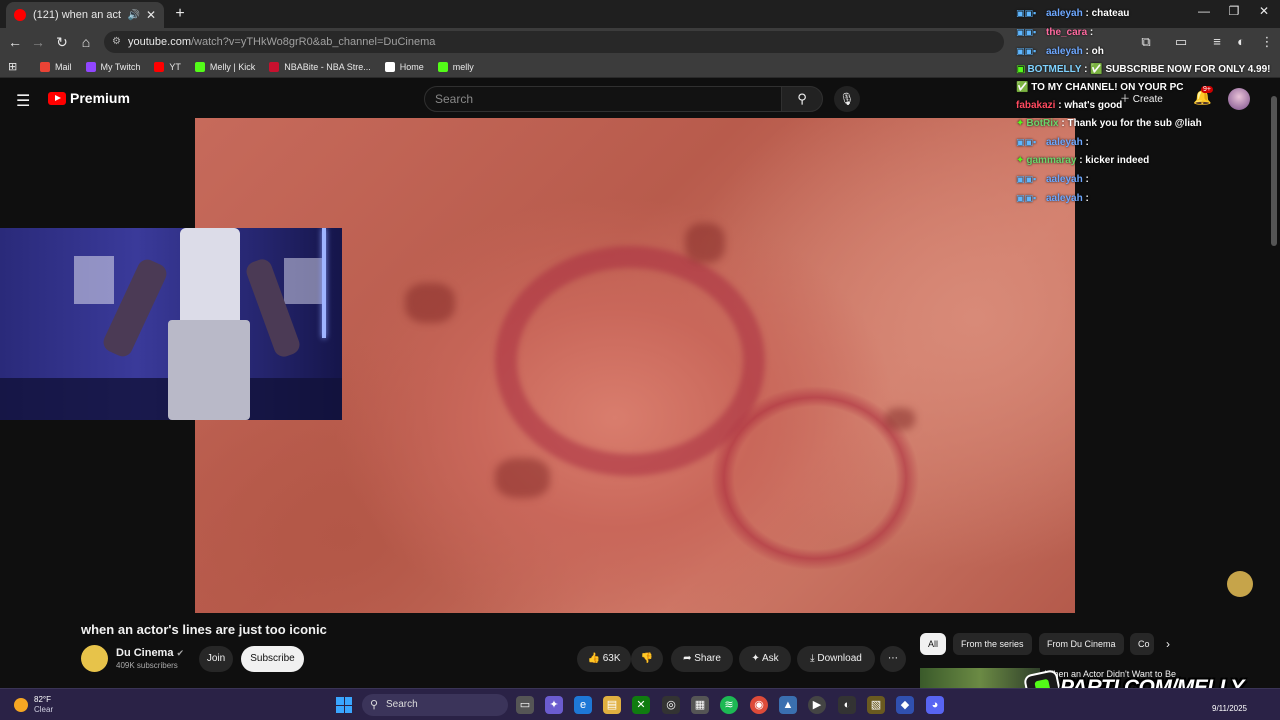  What do you see at coordinates (641, 705) in the screenshot?
I see `xbox-icon: ✕` at bounding box center [641, 705].